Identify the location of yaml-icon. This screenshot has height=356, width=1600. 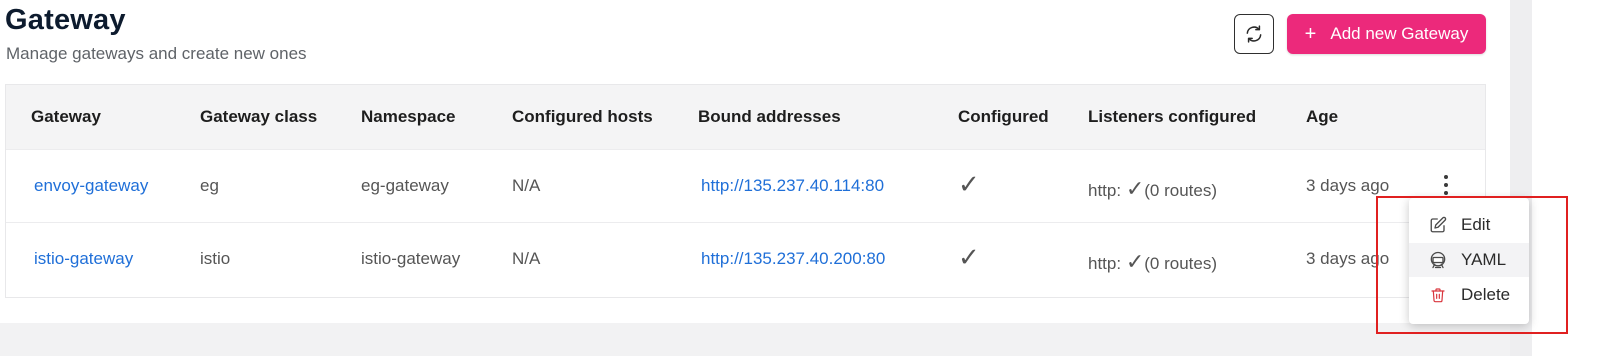
(1438, 260).